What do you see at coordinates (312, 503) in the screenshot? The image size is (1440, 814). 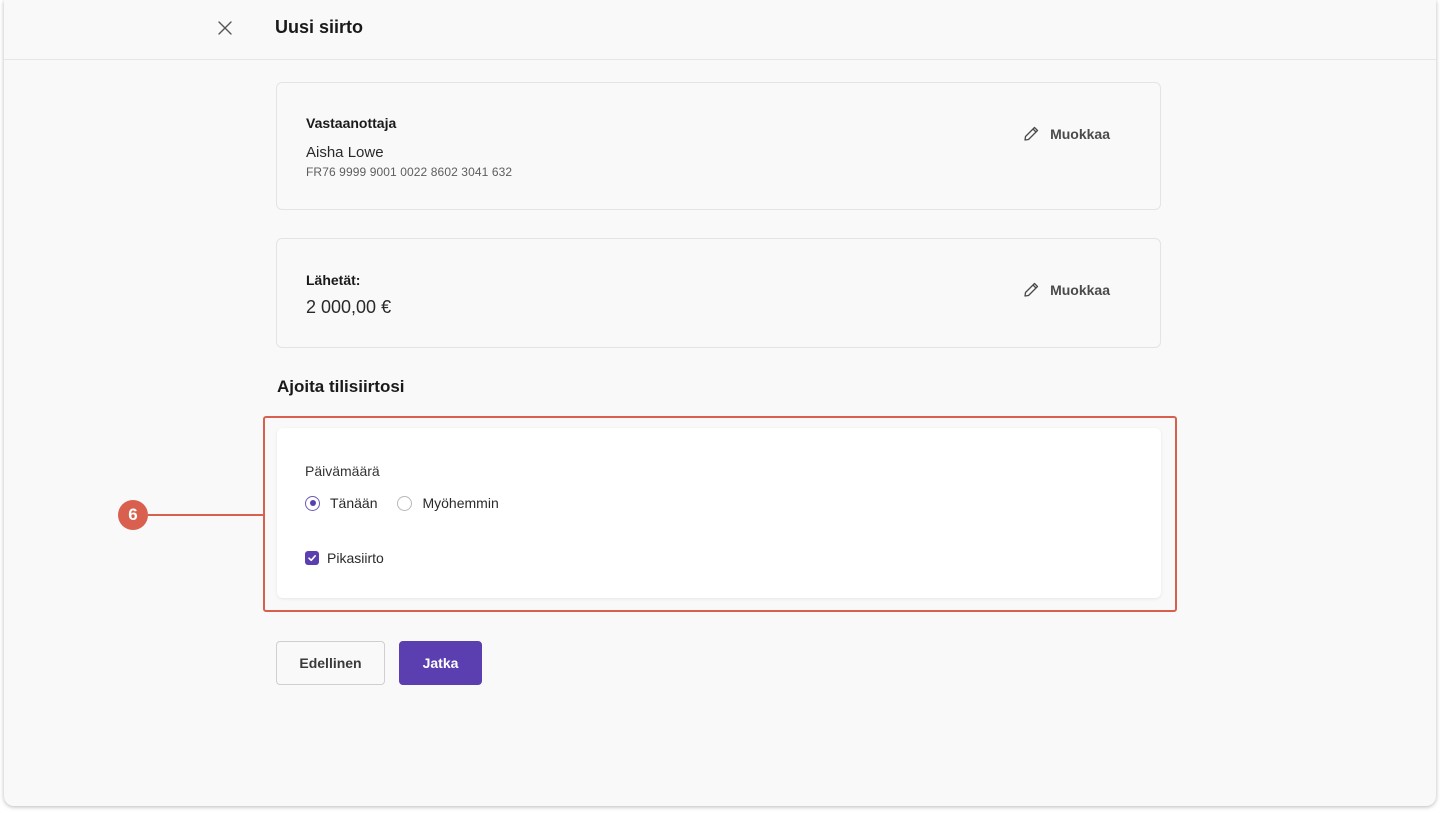 I see `radio-today` at bounding box center [312, 503].